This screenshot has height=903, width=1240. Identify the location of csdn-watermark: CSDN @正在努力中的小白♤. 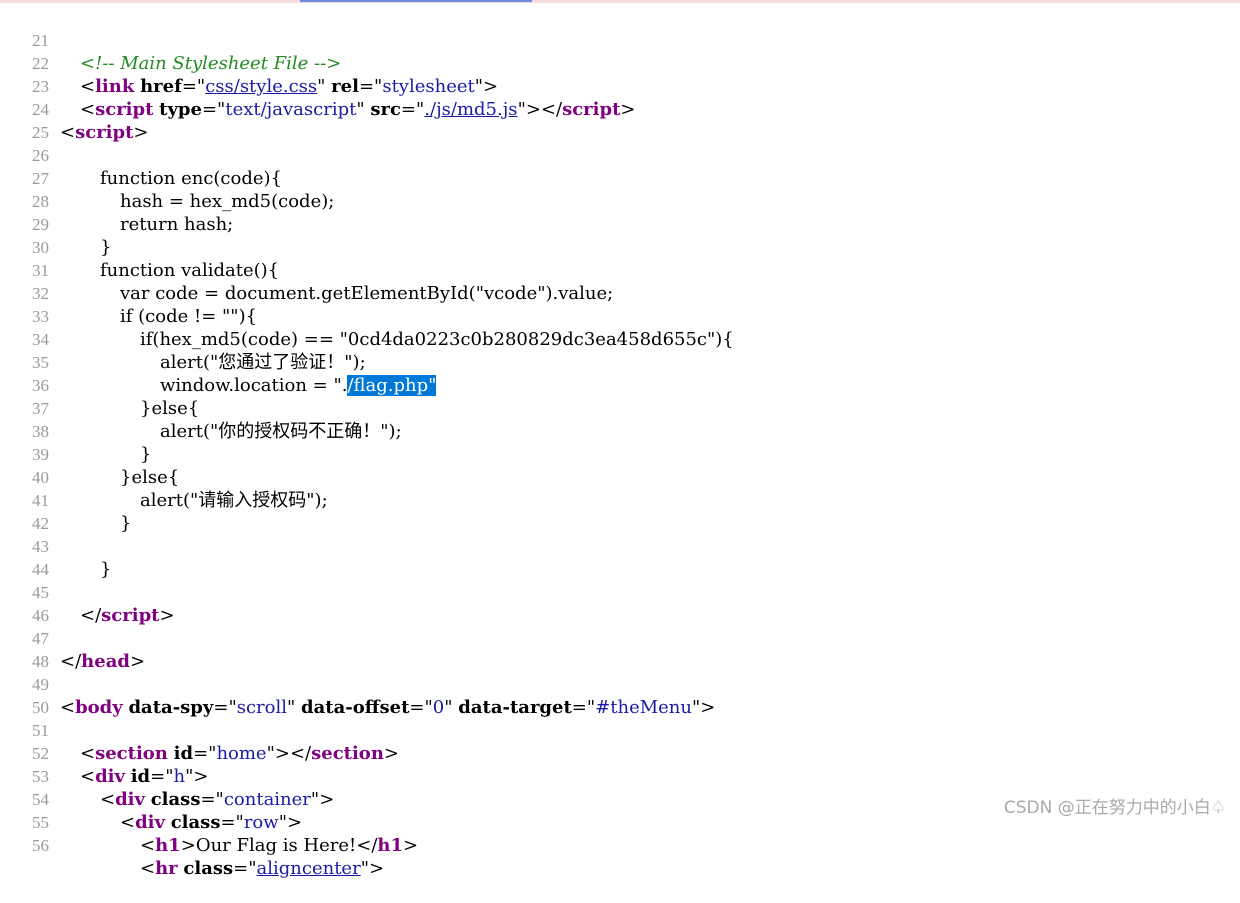
(1114, 808).